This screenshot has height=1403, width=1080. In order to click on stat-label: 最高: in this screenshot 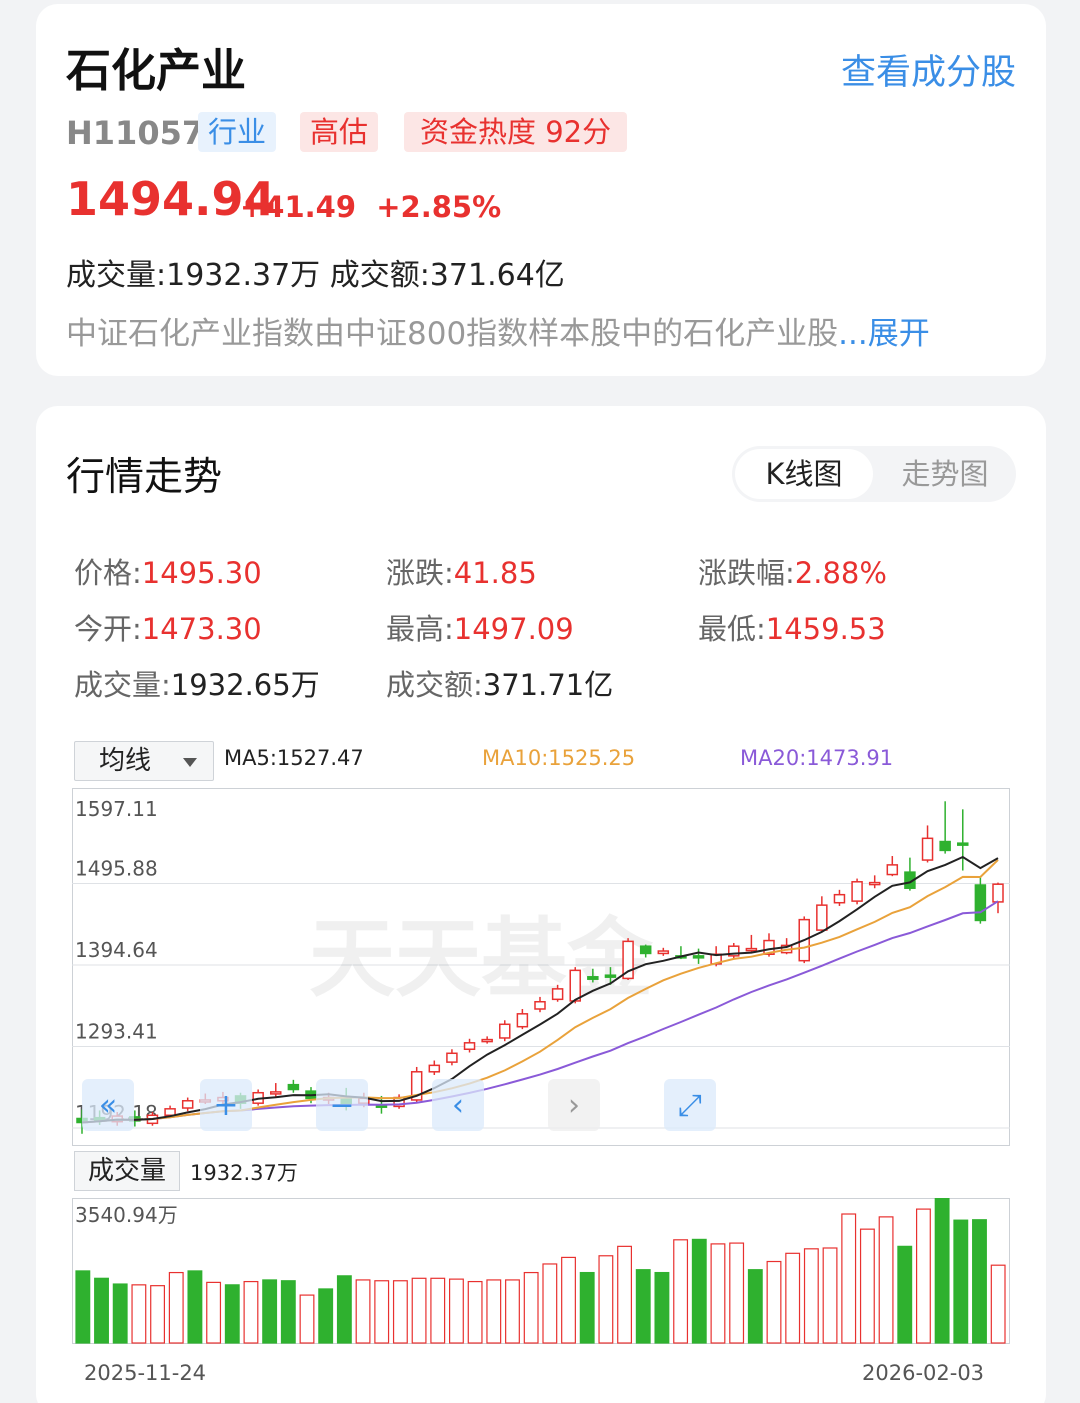, I will do `click(420, 629)`.